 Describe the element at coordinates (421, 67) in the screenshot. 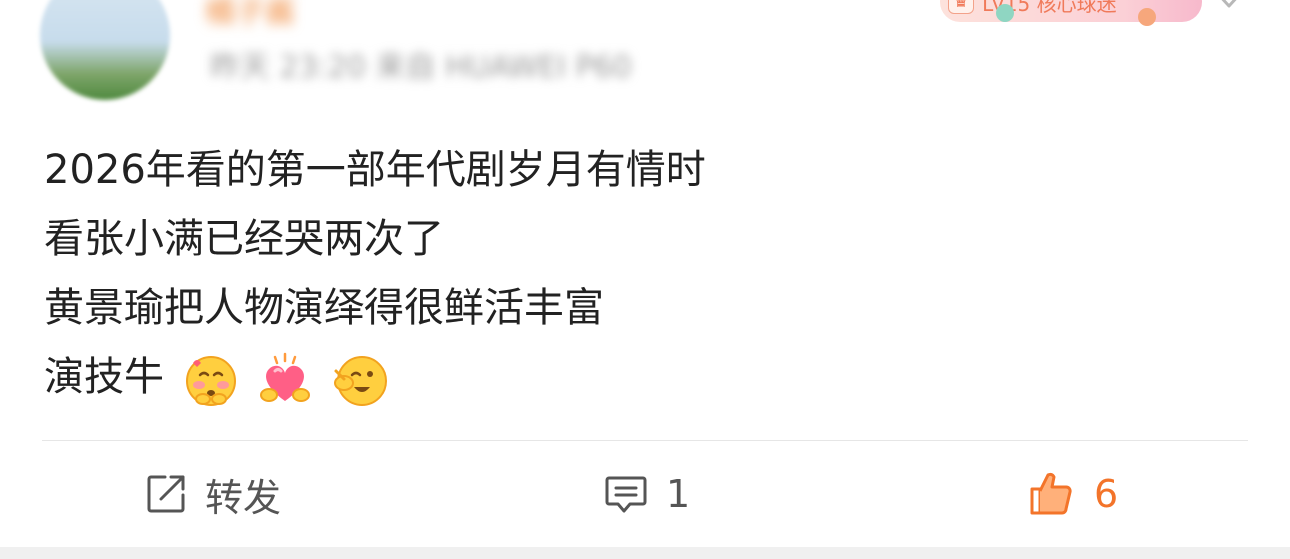

I see `post-meta: 昨天 23:20 来自 HUAWEI P60` at that location.